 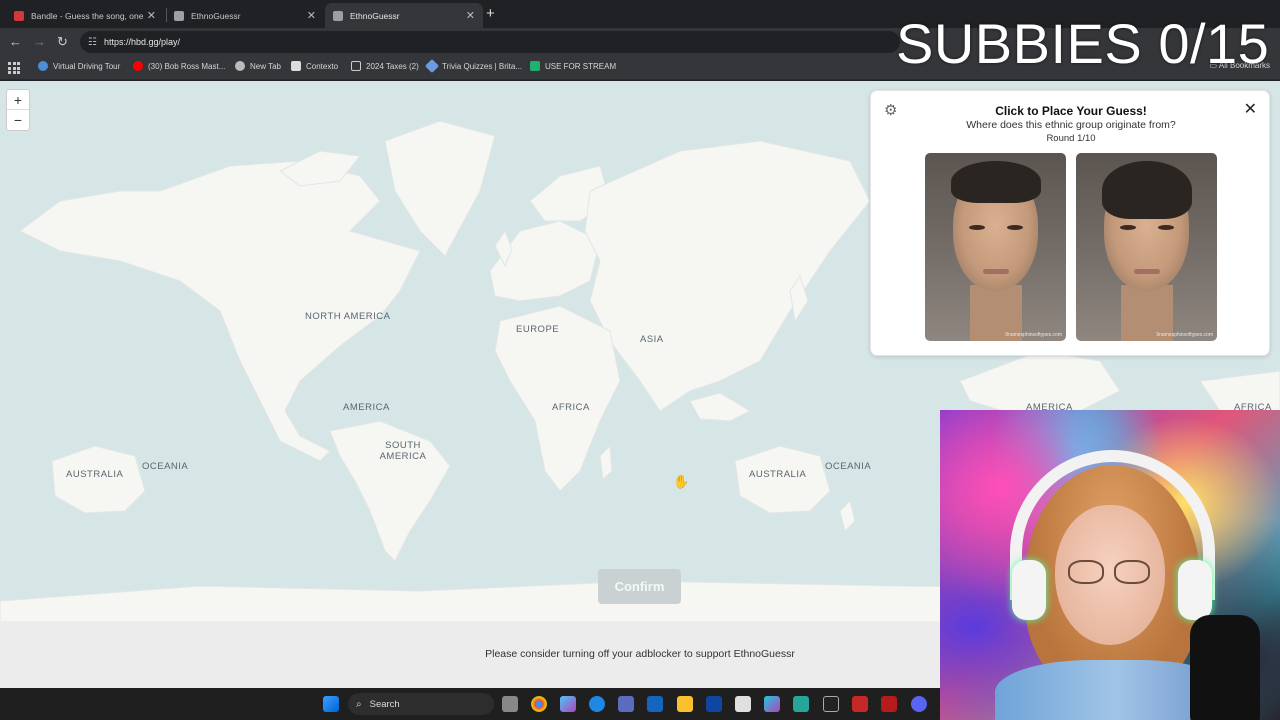 What do you see at coordinates (571, 407) in the screenshot?
I see `label-africa: AFRICA` at bounding box center [571, 407].